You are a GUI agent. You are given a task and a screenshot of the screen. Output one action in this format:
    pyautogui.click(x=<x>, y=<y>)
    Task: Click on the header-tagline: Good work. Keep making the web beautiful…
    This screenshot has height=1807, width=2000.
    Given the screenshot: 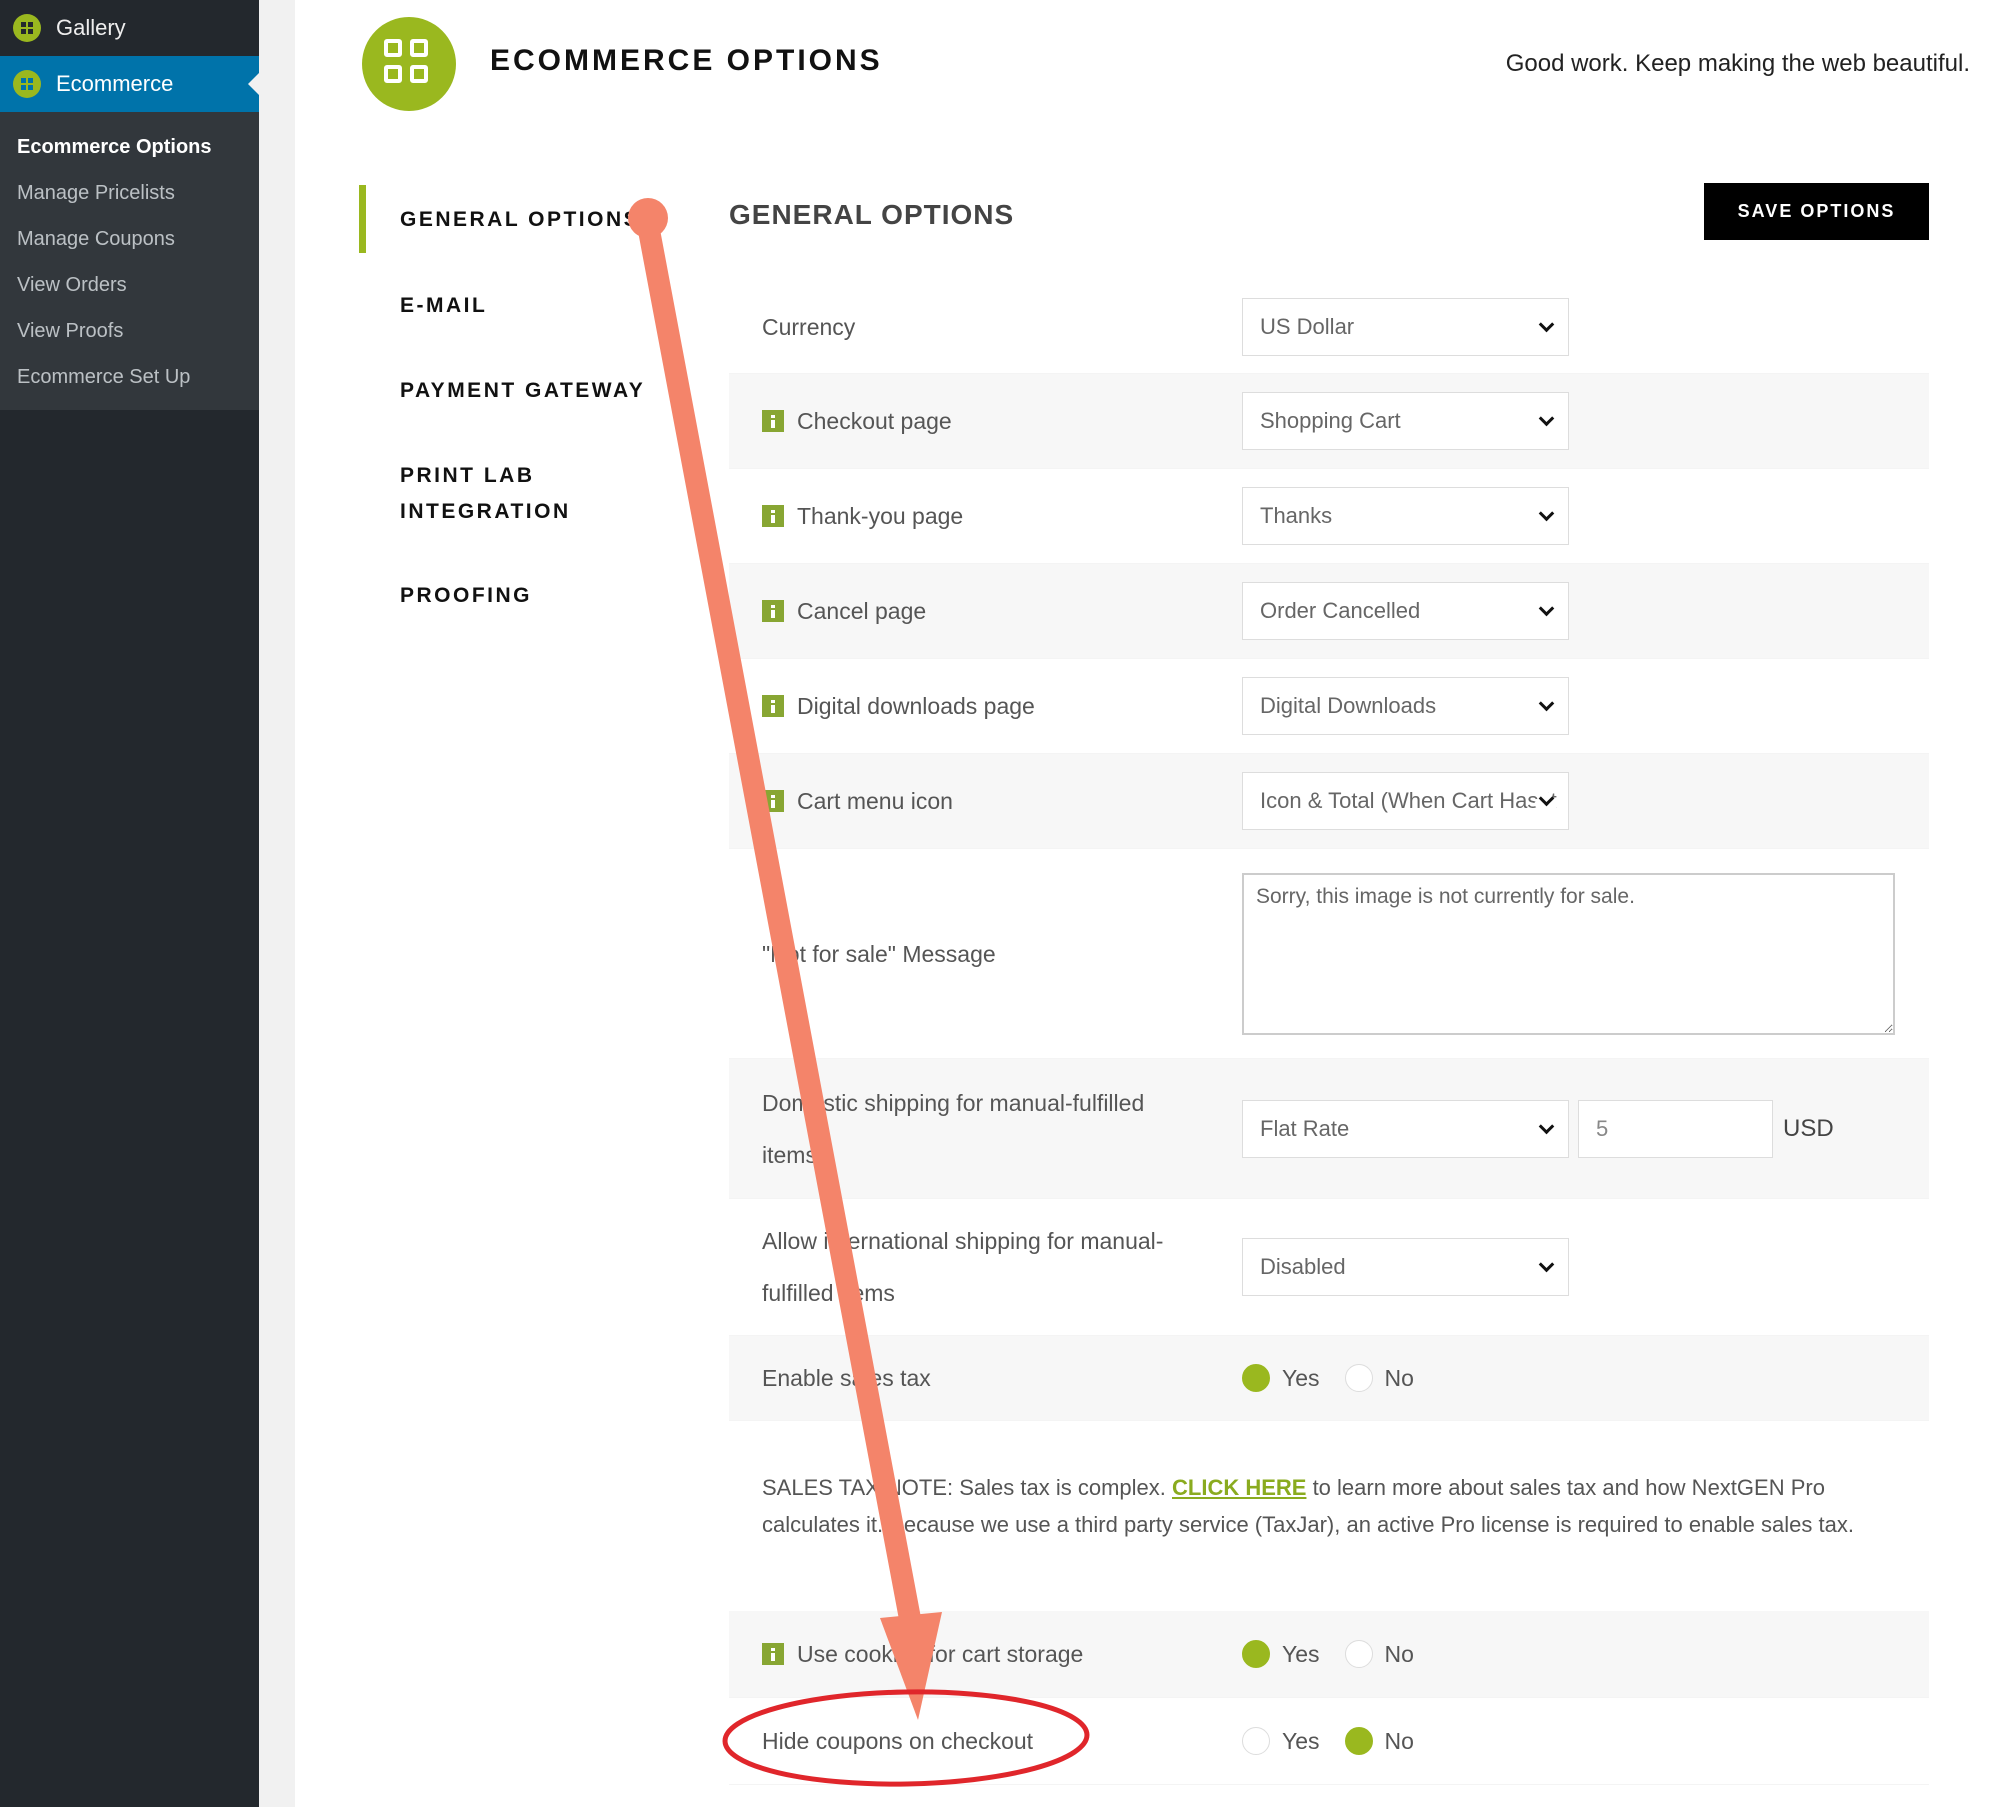 What is the action you would take?
    pyautogui.click(x=1737, y=63)
    